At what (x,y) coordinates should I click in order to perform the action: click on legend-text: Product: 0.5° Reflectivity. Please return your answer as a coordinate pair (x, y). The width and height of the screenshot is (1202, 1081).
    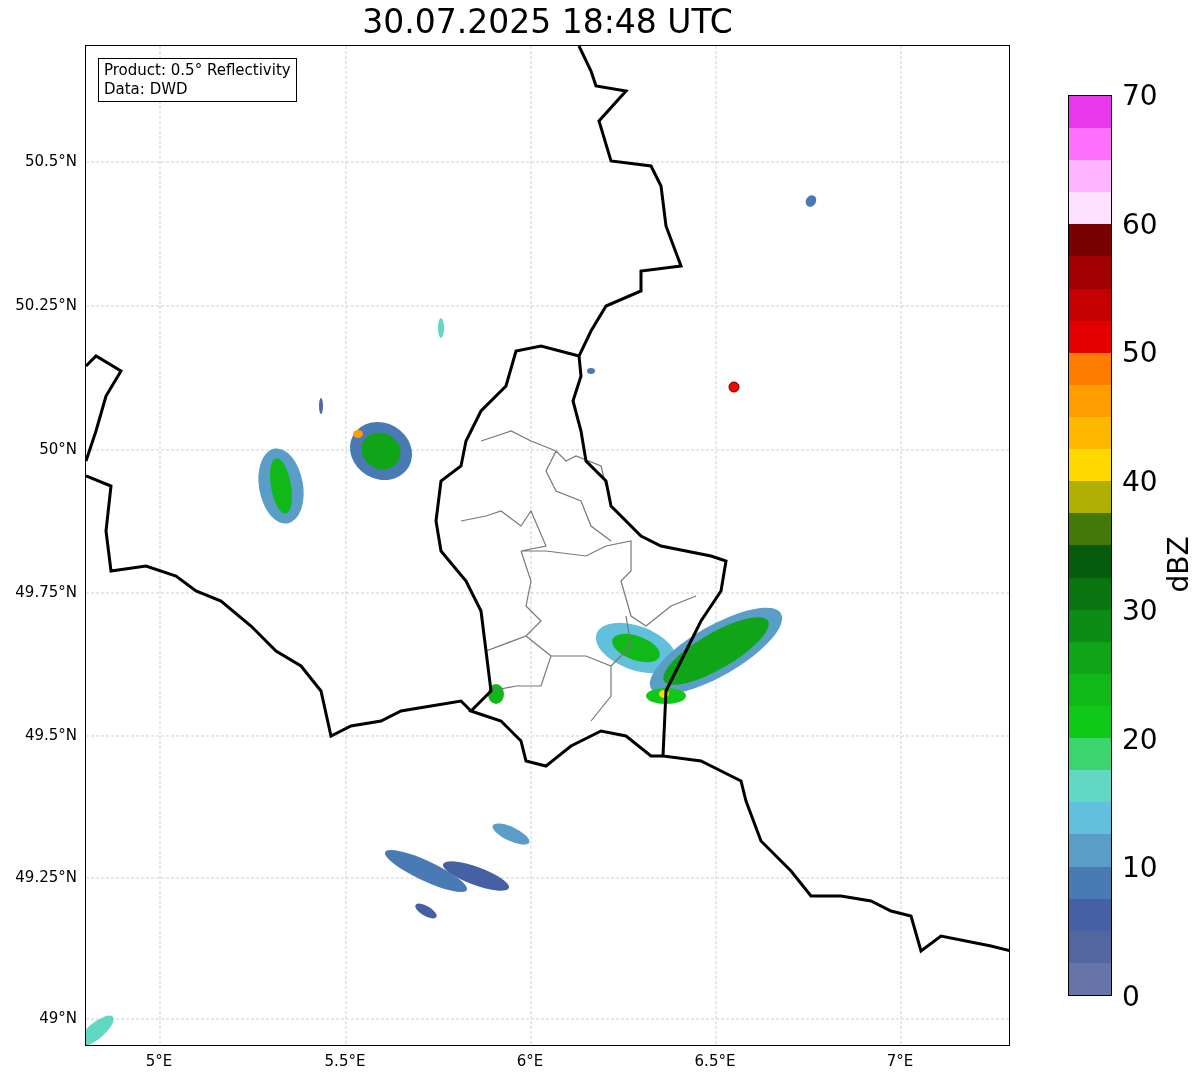
    Looking at the image, I should click on (197, 70).